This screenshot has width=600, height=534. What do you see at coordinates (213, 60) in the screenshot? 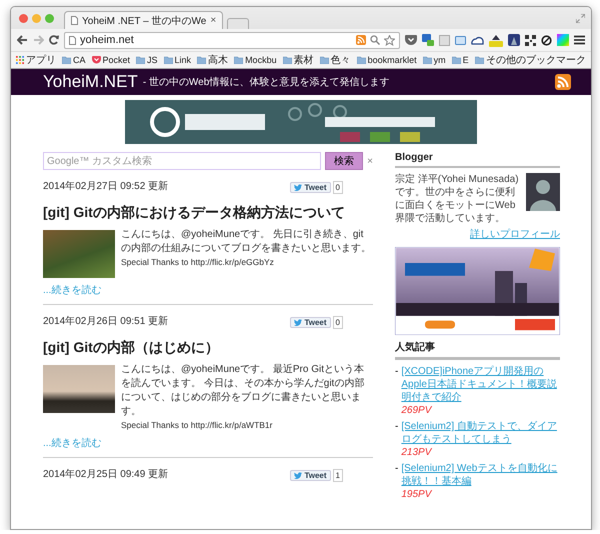
I see `bookmark-item: 高木` at bounding box center [213, 60].